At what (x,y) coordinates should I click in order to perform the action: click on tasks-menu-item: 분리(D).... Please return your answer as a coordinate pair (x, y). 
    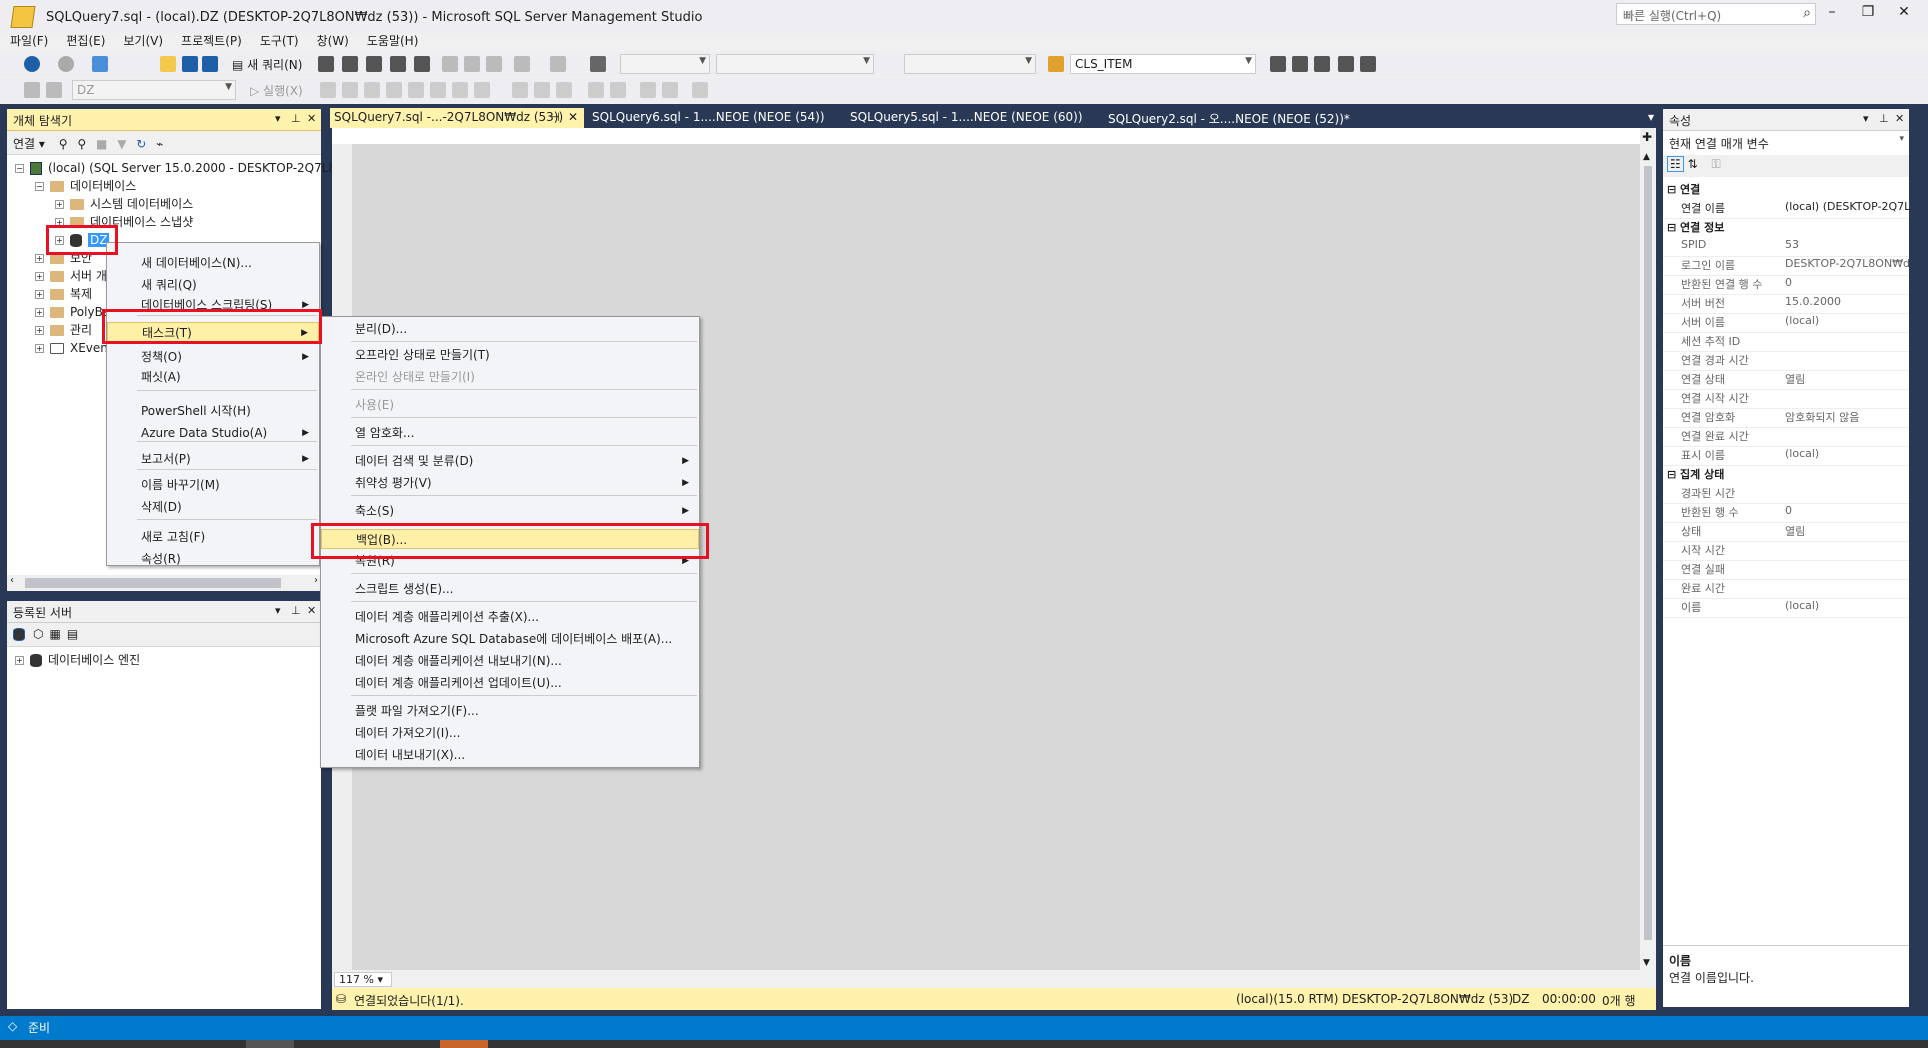
    Looking at the image, I should click on (510, 329).